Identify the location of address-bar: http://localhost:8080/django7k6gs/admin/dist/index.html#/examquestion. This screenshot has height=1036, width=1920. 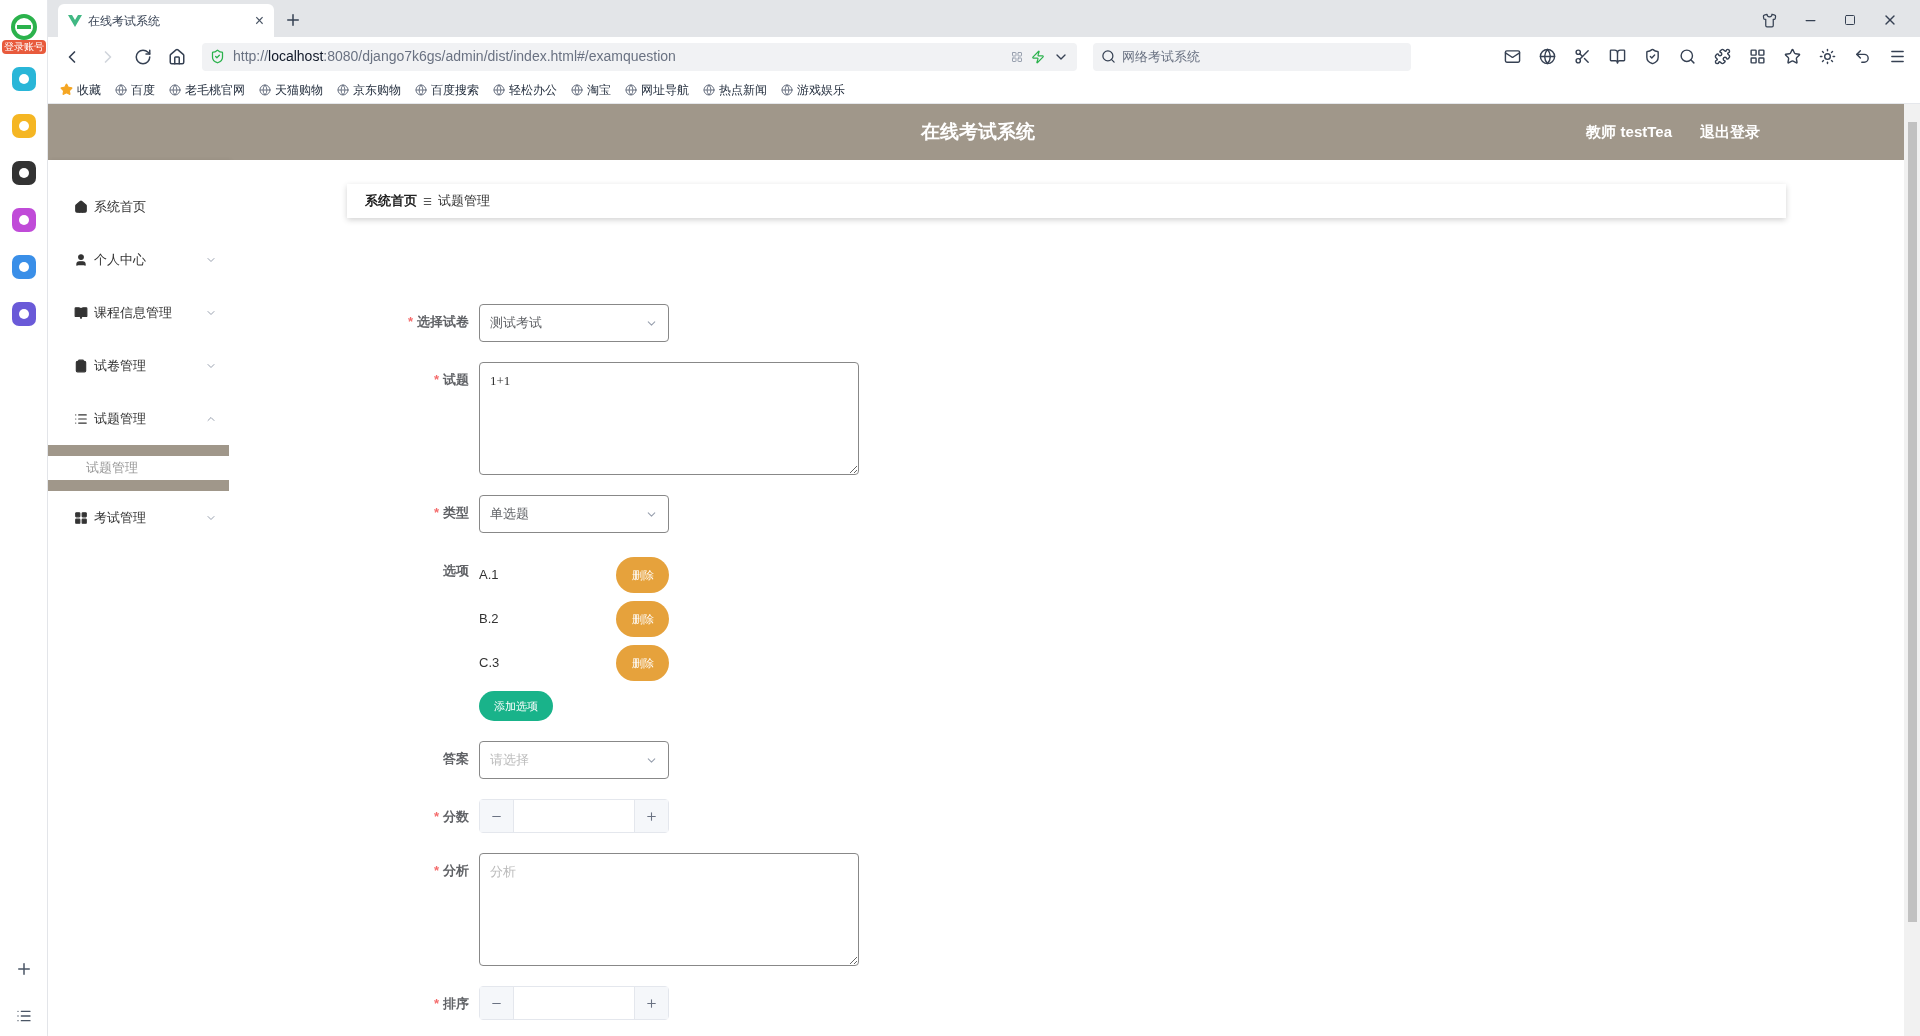
(639, 56).